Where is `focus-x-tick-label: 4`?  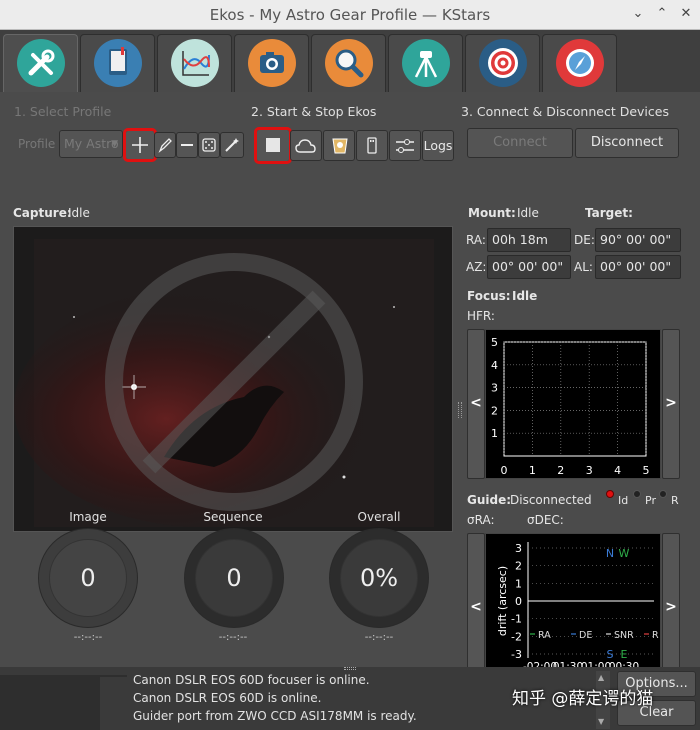 focus-x-tick-label: 4 is located at coordinates (617, 470).